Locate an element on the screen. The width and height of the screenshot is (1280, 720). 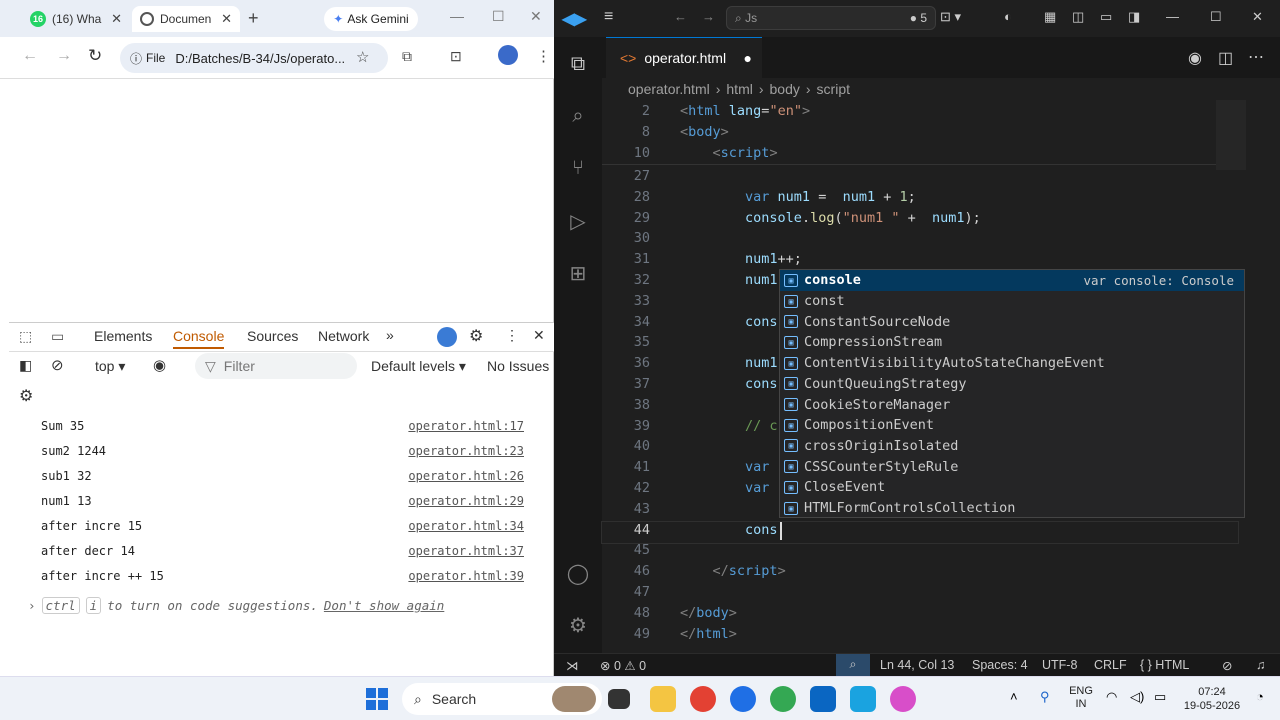
more-tabs-icon: » is located at coordinates (390, 335).